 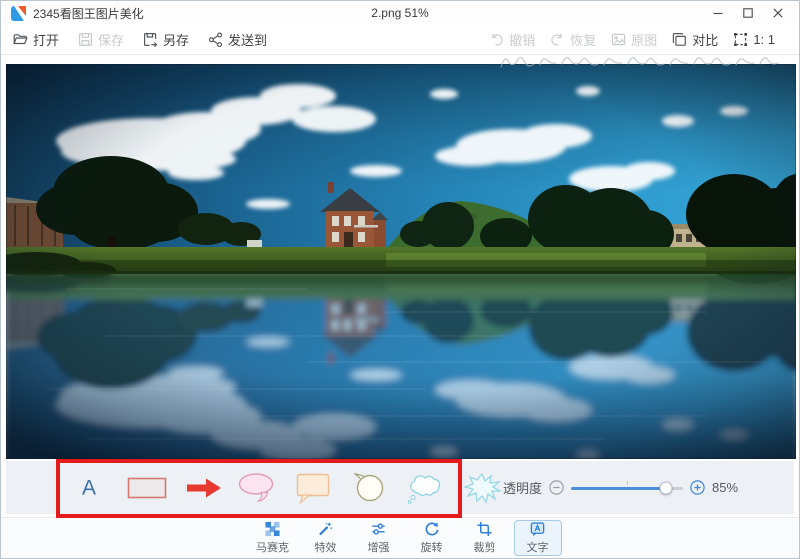 I want to click on undo-button: 撤销, so click(x=512, y=39).